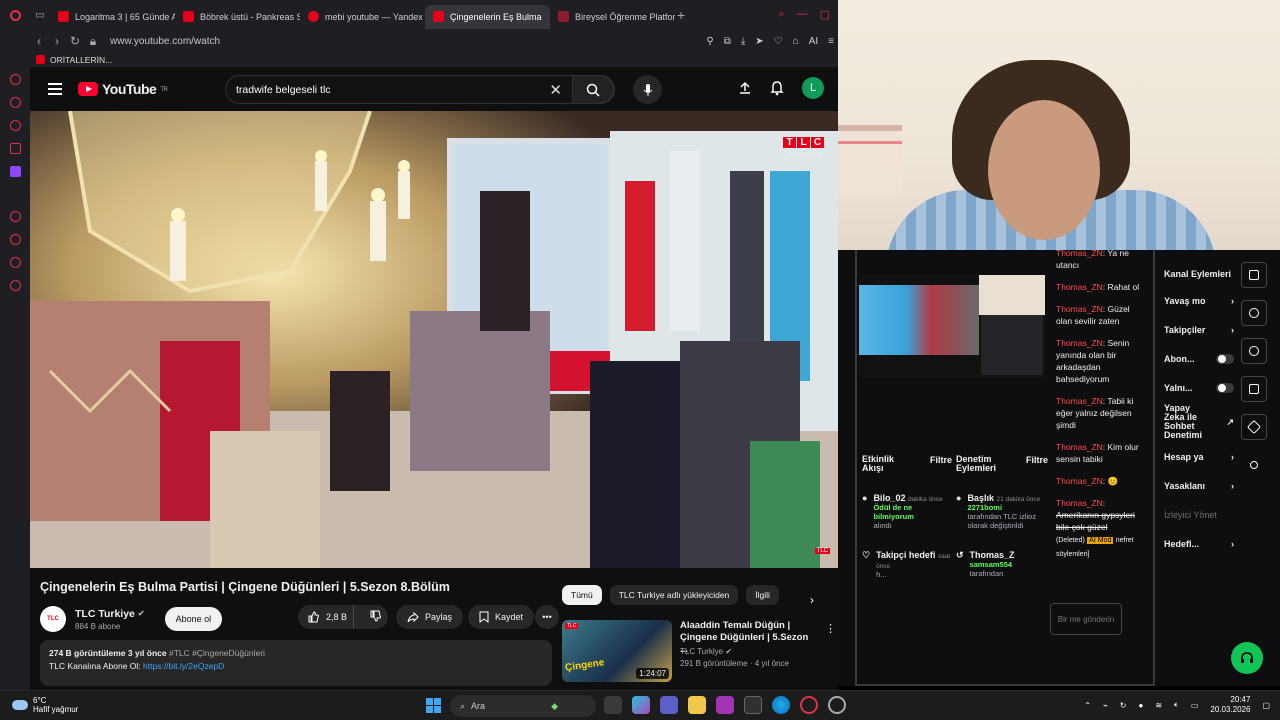 The image size is (1280, 720). What do you see at coordinates (15, 216) in the screenshot?
I see `player-icon` at bounding box center [15, 216].